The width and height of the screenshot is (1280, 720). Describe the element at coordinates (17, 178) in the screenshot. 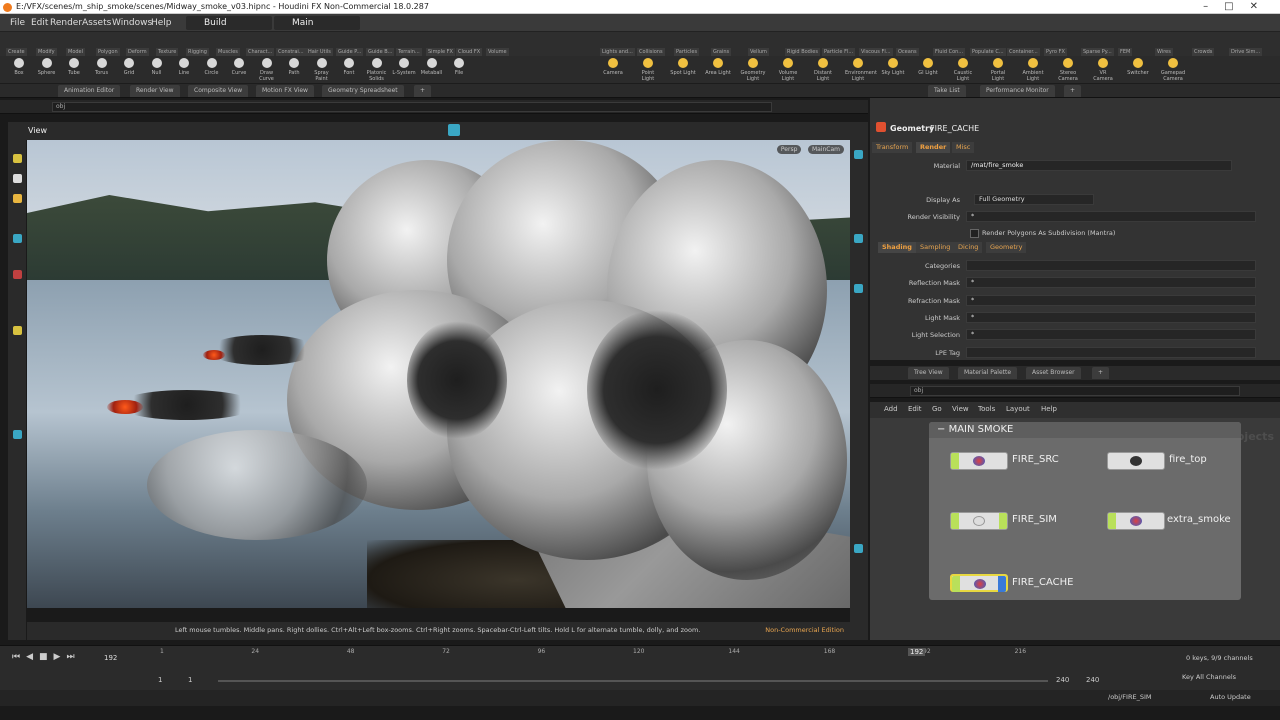

I see `move-tool-icon` at that location.